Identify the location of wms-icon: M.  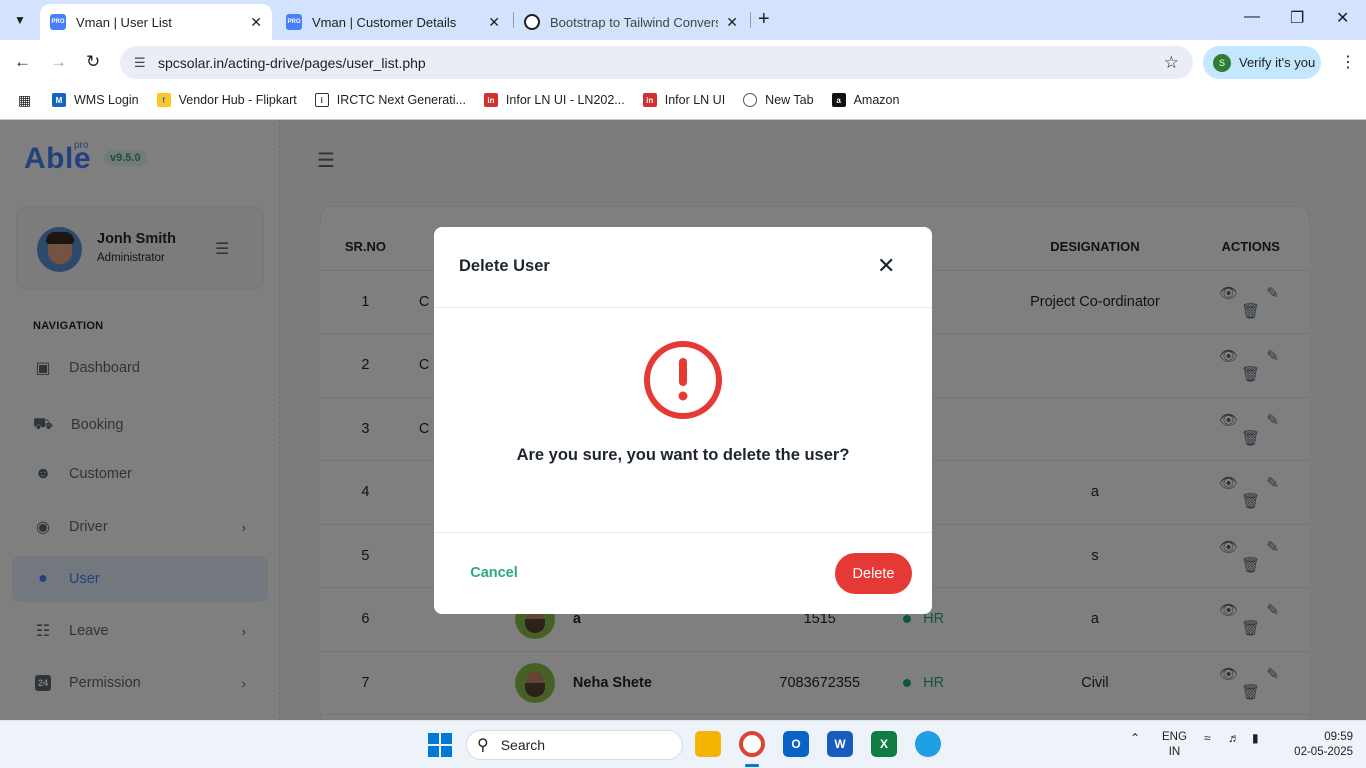
(59, 100).